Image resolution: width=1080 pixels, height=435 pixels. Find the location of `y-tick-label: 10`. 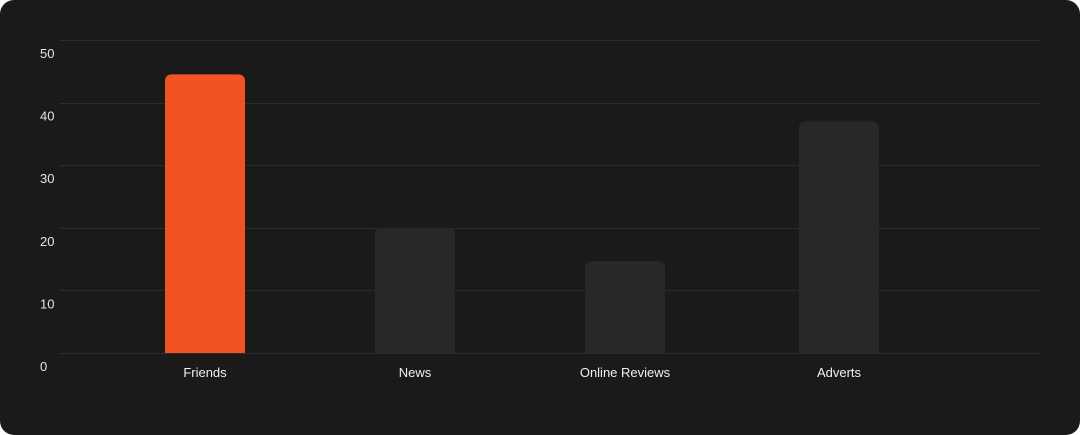

y-tick-label: 10 is located at coordinates (47, 303).